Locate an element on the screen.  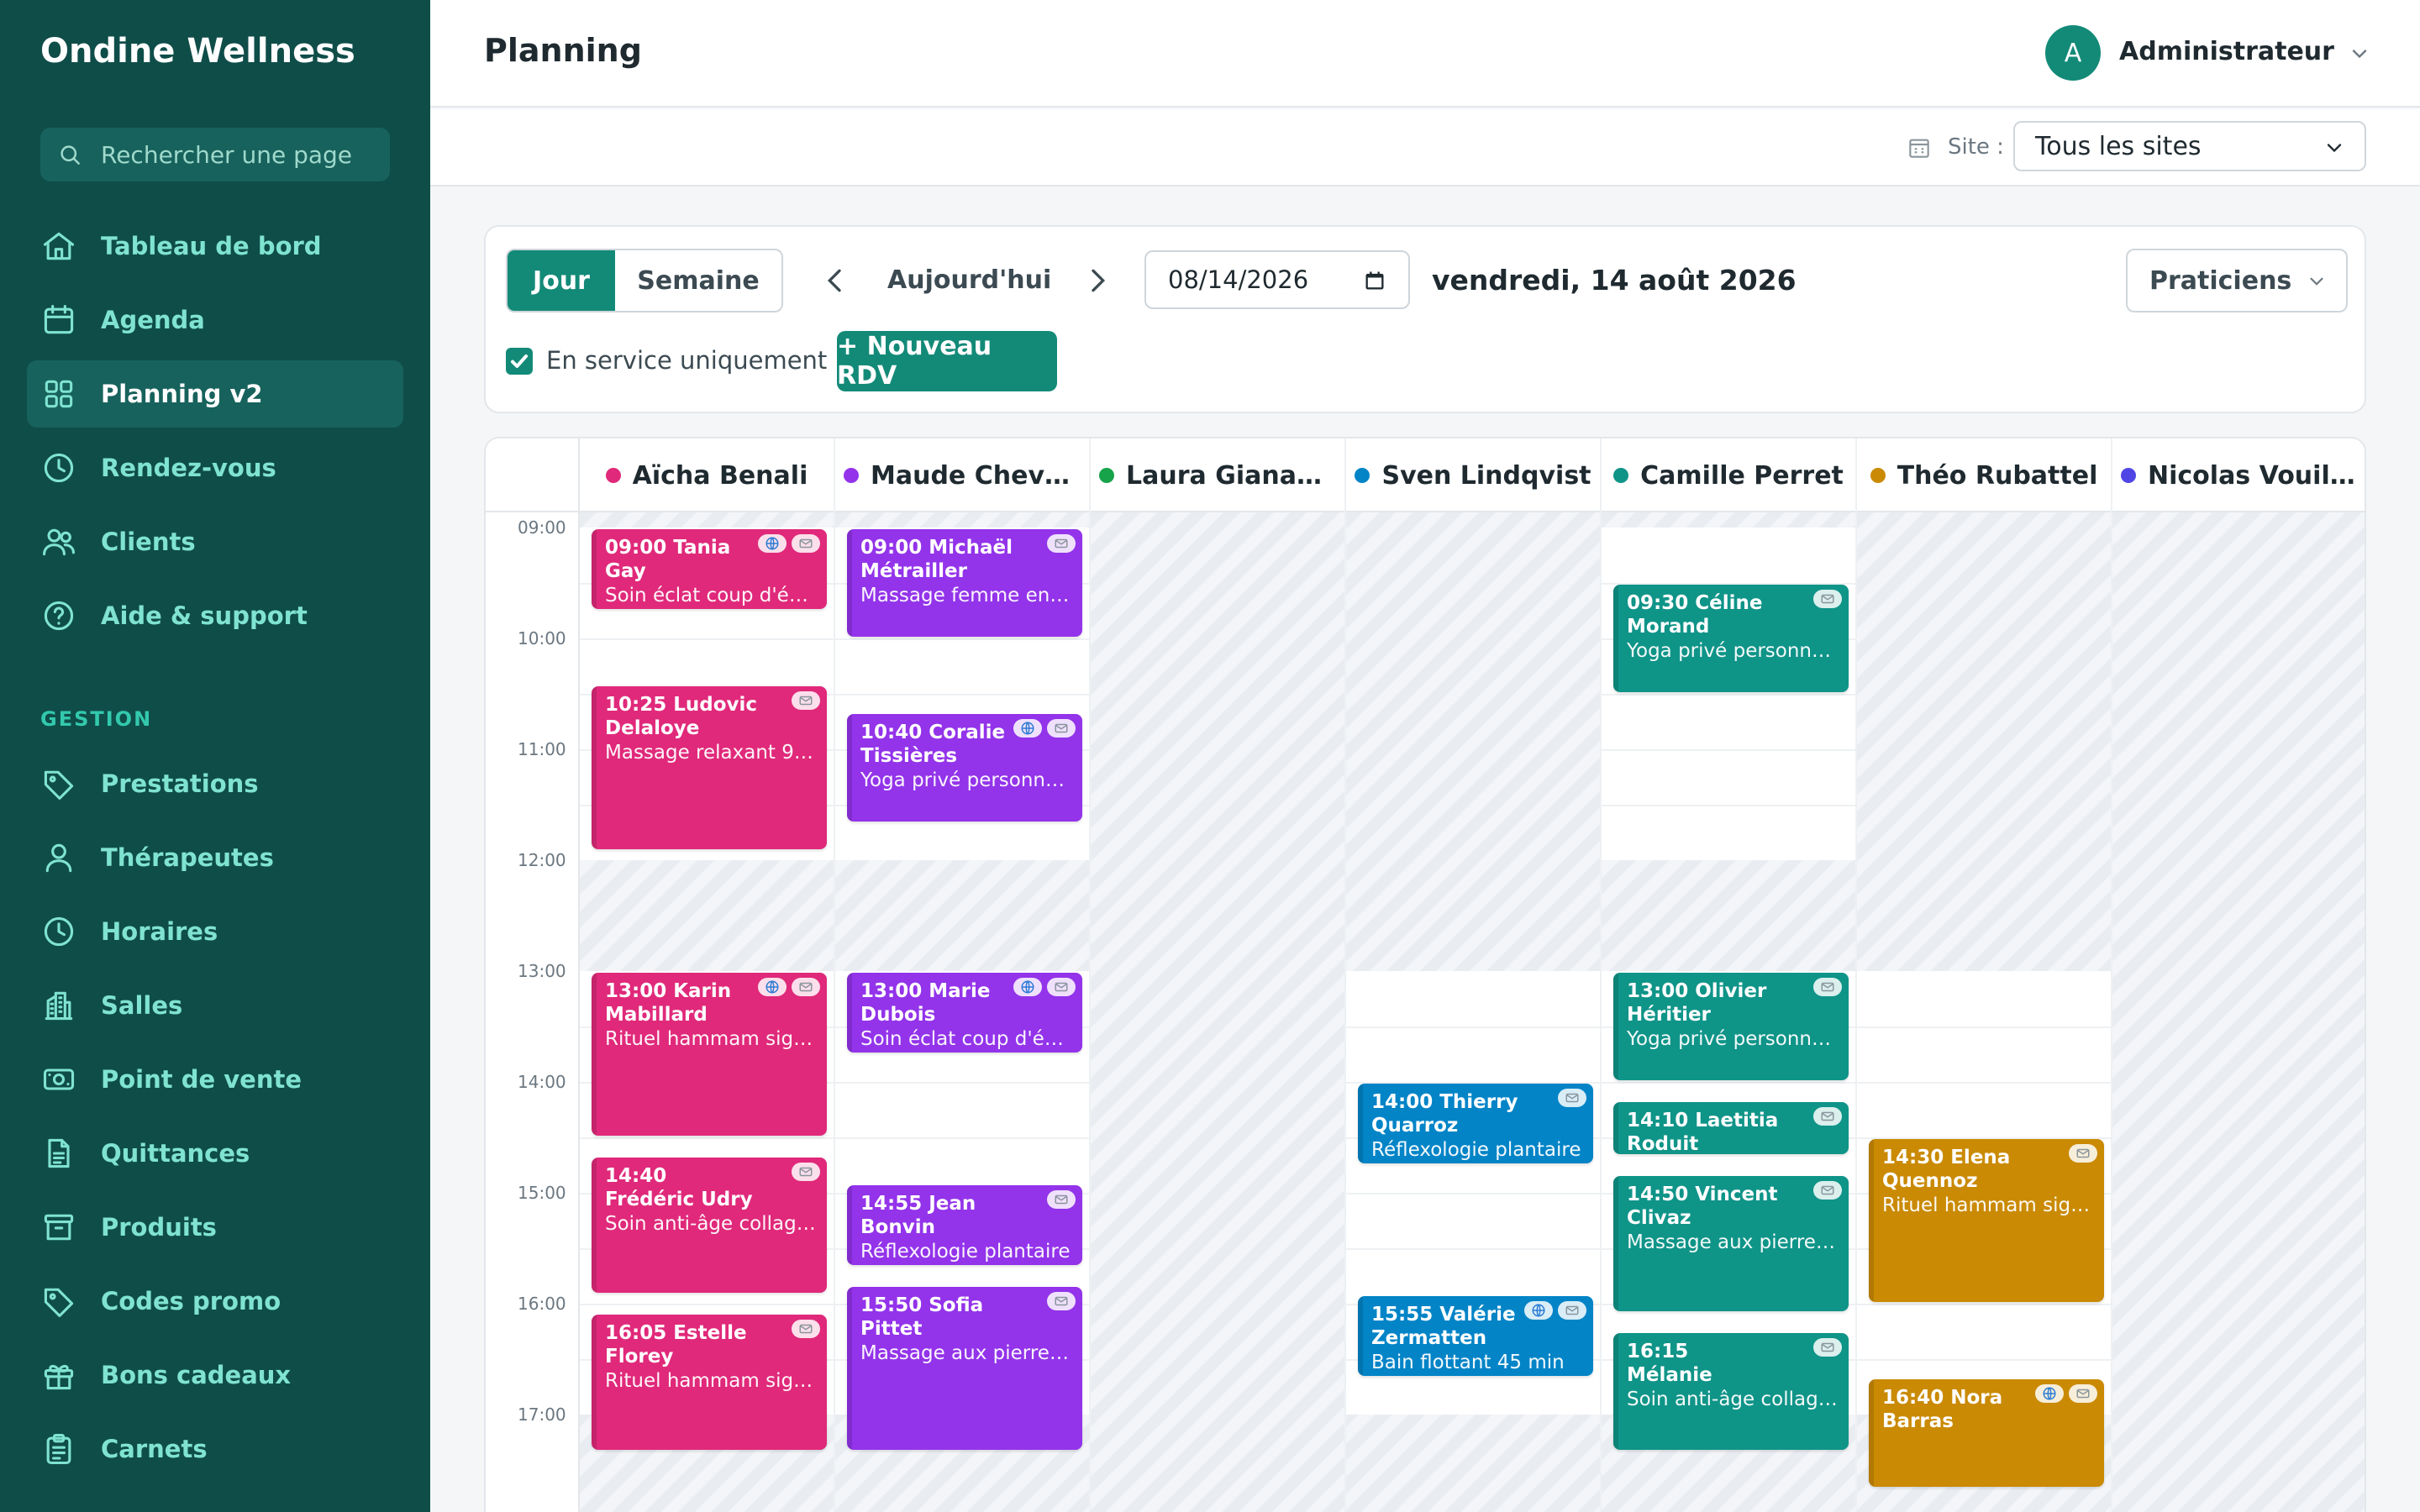
in-service-label: En service uniquement is located at coordinates (687, 360).